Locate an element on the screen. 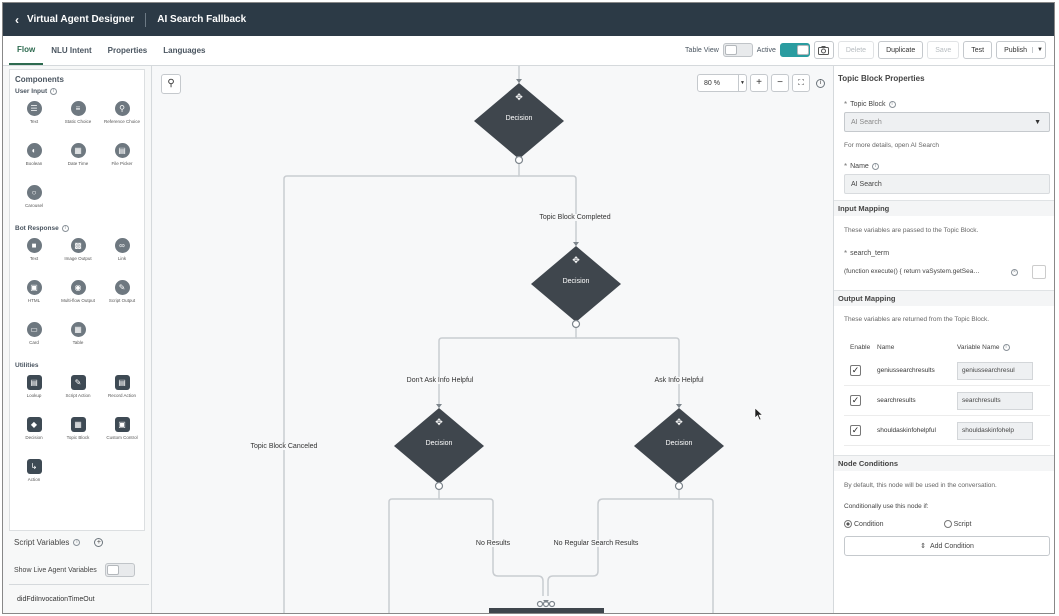  component-lookup: ▤ Lookup is located at coordinates (34, 392).